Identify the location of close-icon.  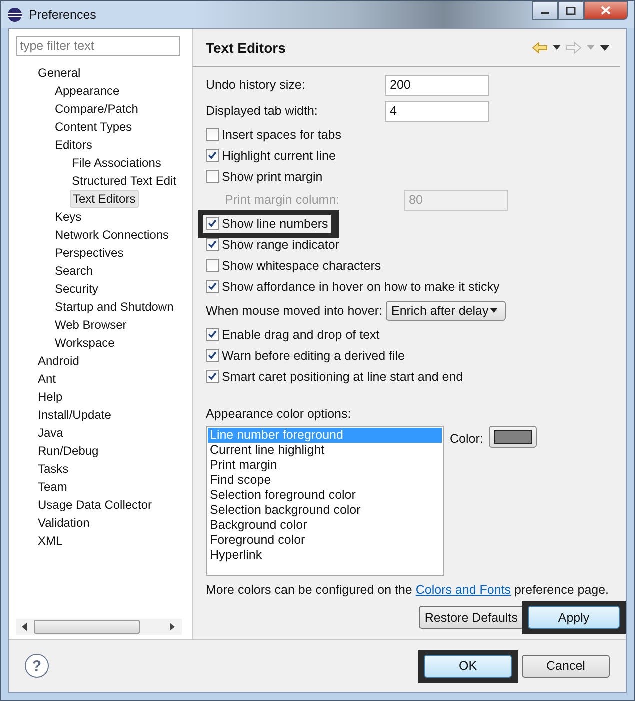
(606, 10).